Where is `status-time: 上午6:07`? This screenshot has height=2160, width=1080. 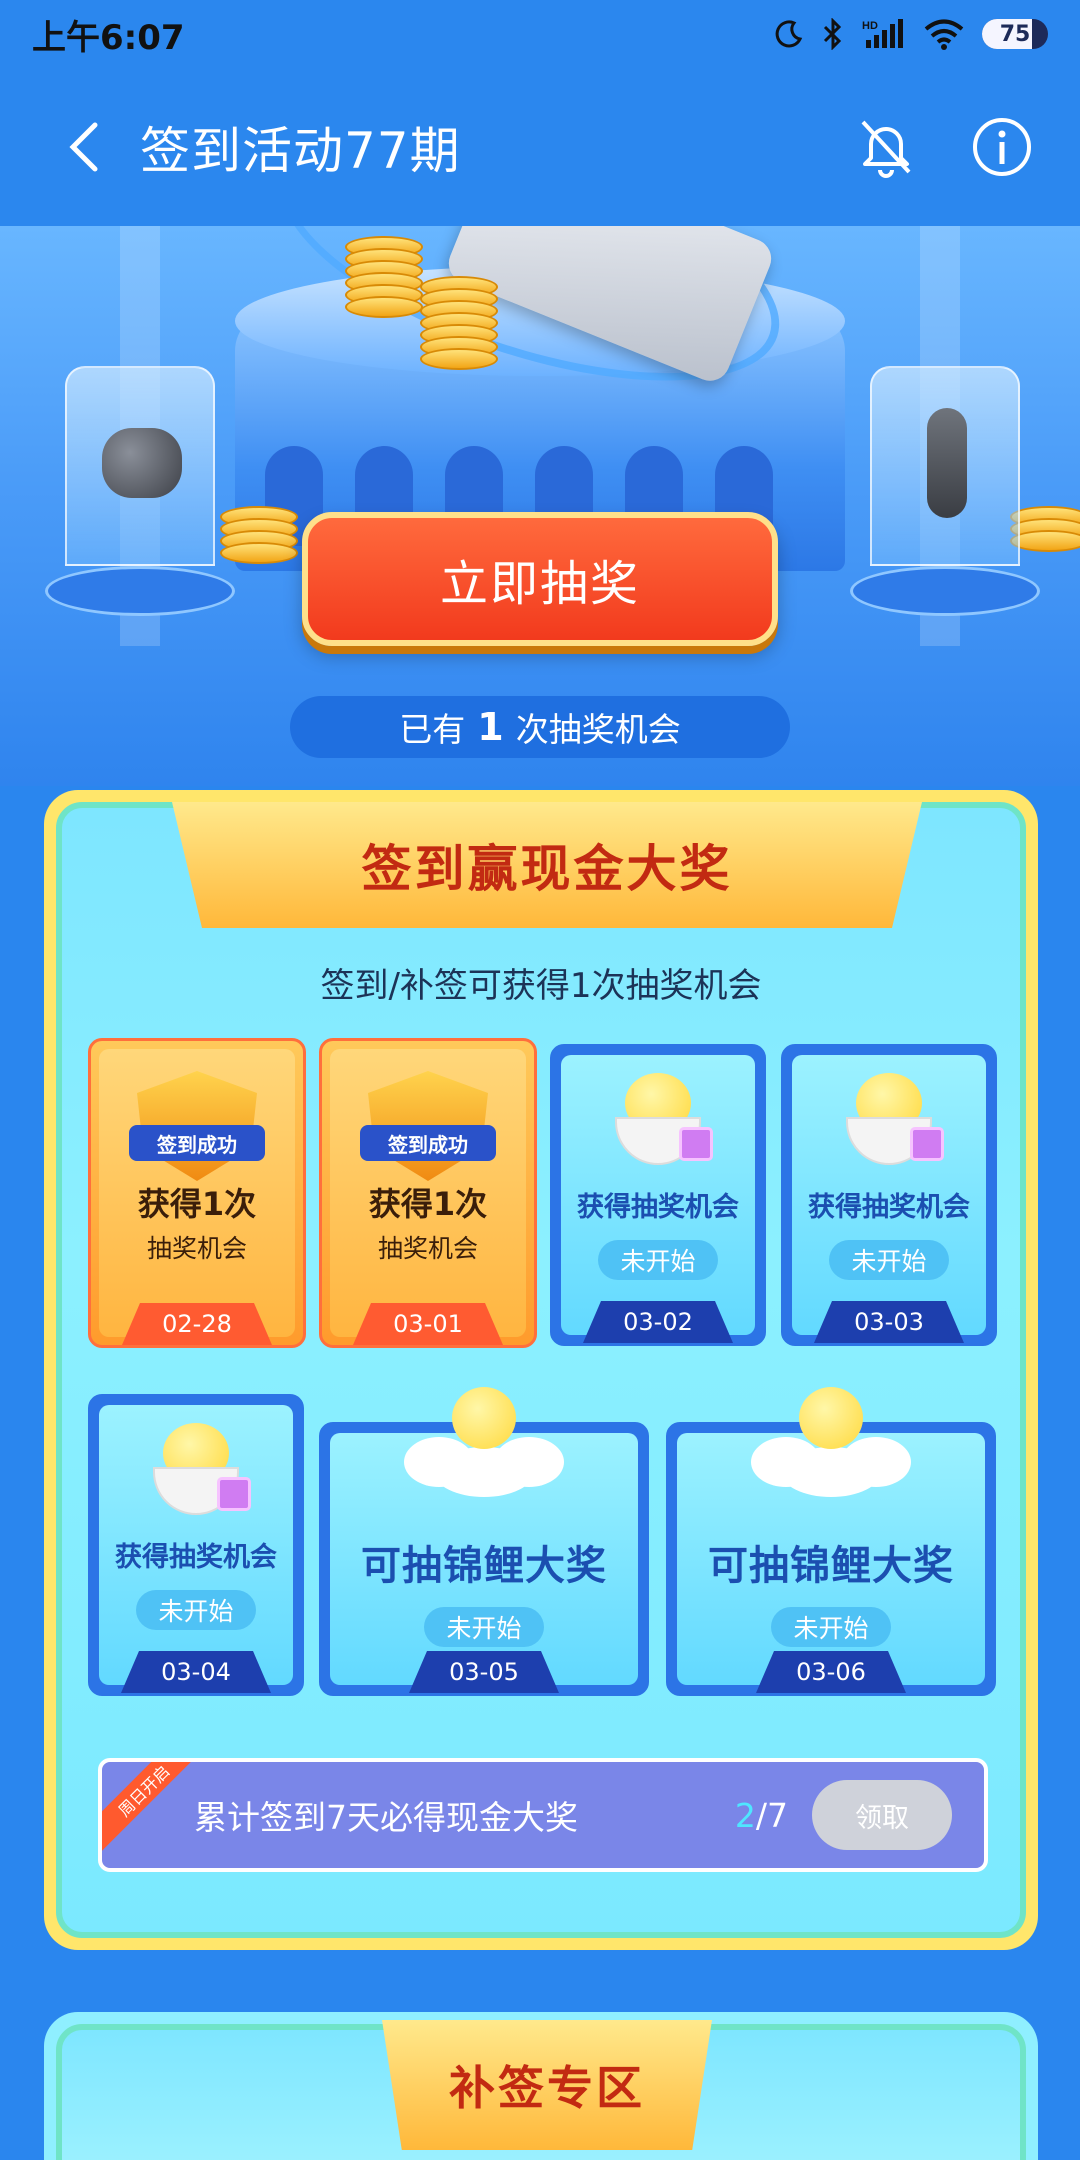 status-time: 上午6:07 is located at coordinates (108, 37).